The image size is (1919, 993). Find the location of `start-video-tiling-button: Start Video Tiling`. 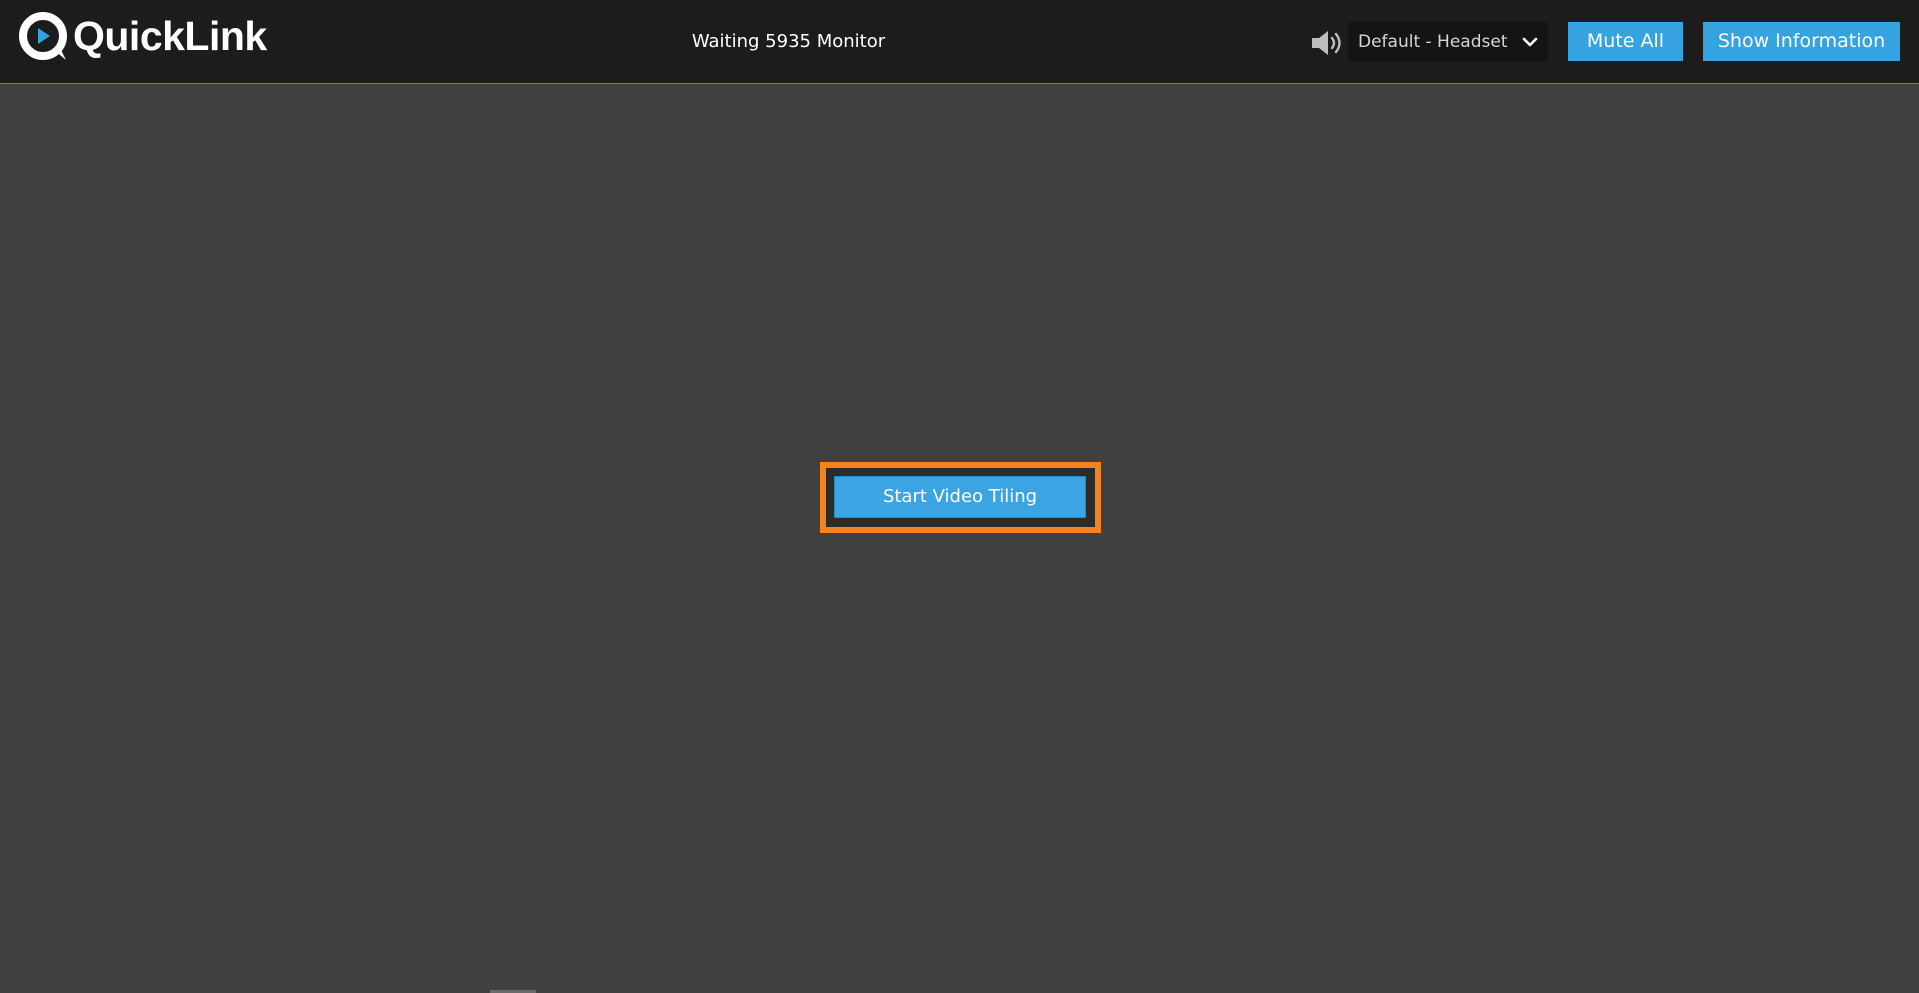

start-video-tiling-button: Start Video Tiling is located at coordinates (960, 497).